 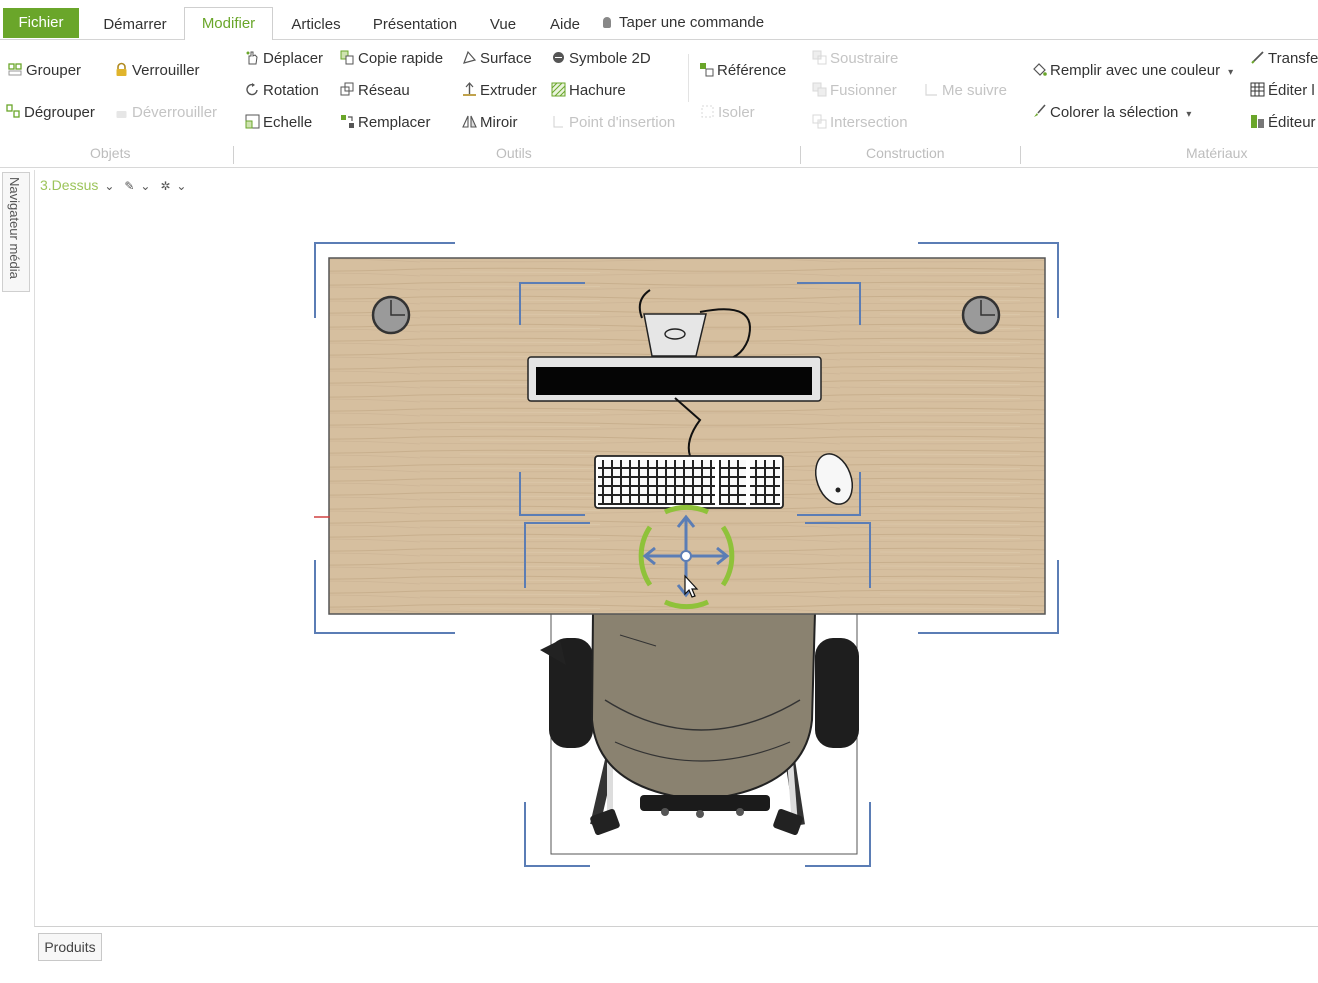 I want to click on produits-tab: Produits, so click(x=70, y=947).